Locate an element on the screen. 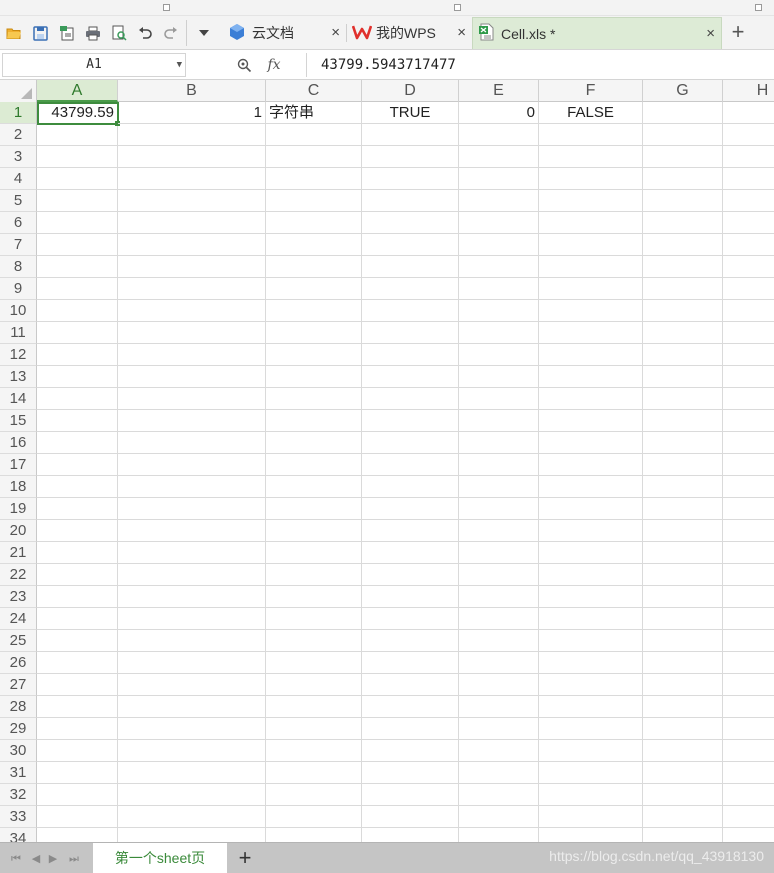 The height and width of the screenshot is (873, 774). cell-d15 is located at coordinates (410, 421).